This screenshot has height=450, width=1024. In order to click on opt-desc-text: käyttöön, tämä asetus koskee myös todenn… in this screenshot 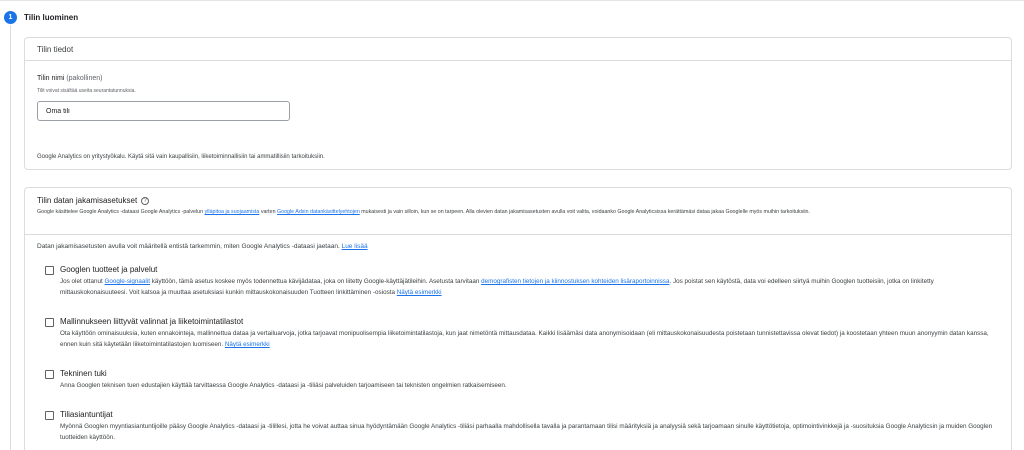, I will do `click(315, 281)`.